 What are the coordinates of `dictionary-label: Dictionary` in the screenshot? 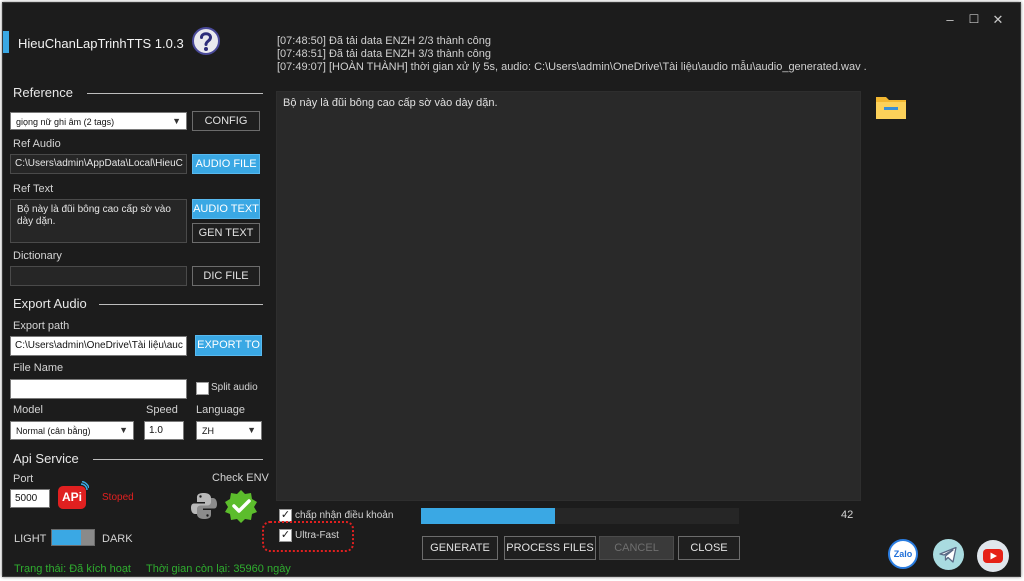 It's located at (37, 256).